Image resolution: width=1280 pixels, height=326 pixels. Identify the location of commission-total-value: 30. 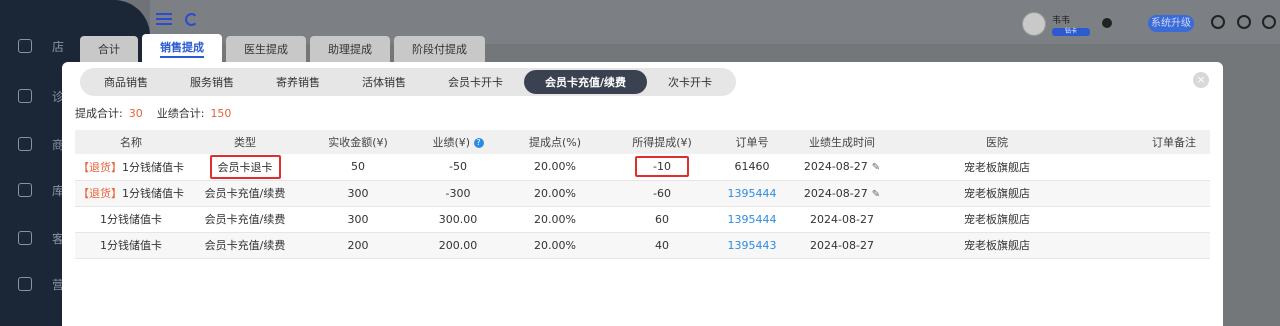
(135, 113).